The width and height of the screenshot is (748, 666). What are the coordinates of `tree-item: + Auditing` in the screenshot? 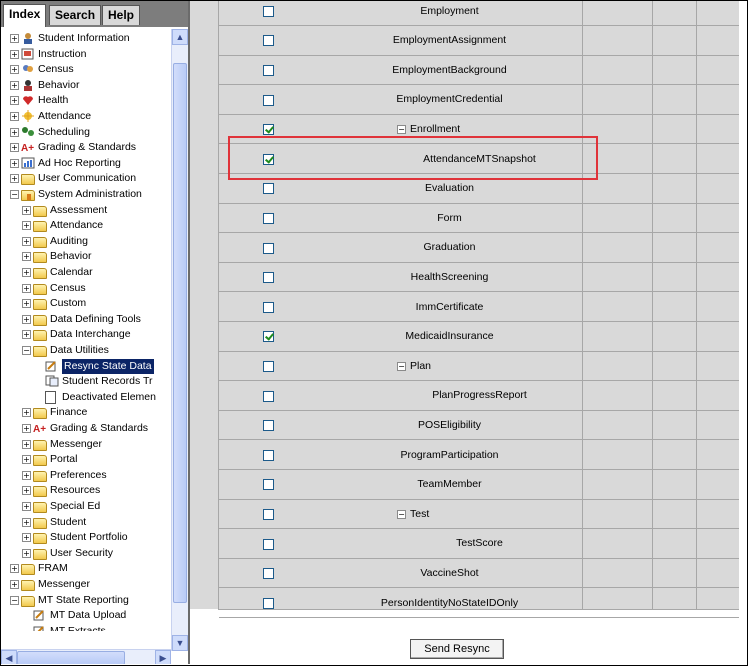 It's located at (86, 241).